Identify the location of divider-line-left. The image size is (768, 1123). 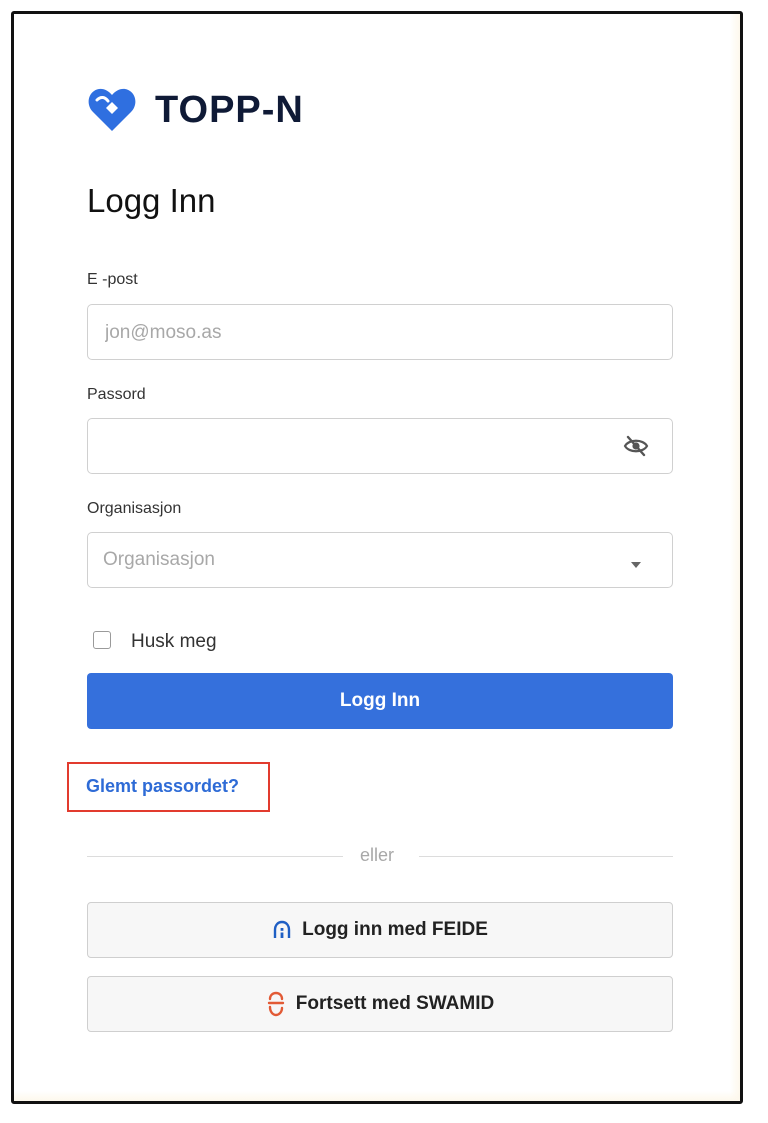
(215, 856).